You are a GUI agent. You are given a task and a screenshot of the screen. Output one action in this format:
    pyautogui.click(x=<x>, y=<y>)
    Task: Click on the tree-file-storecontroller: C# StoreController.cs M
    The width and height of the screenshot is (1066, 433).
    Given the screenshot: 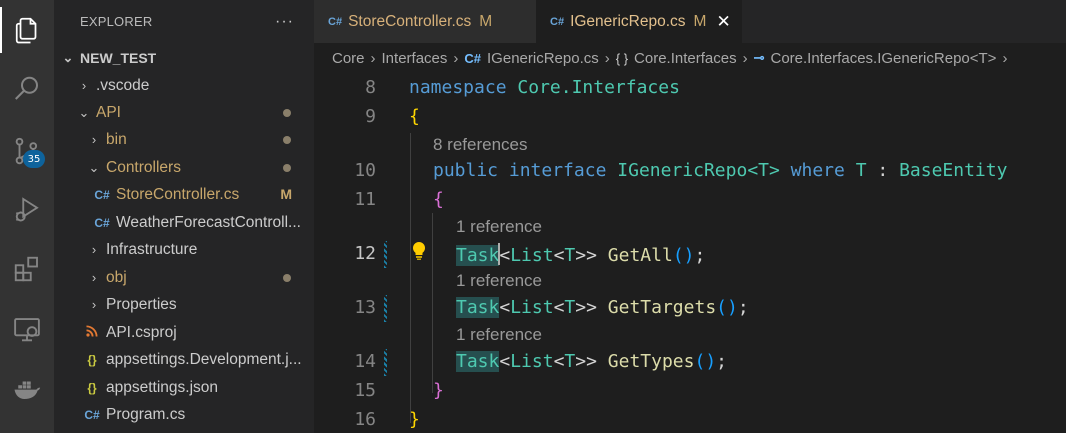 What is the action you would take?
    pyautogui.click(x=184, y=194)
    